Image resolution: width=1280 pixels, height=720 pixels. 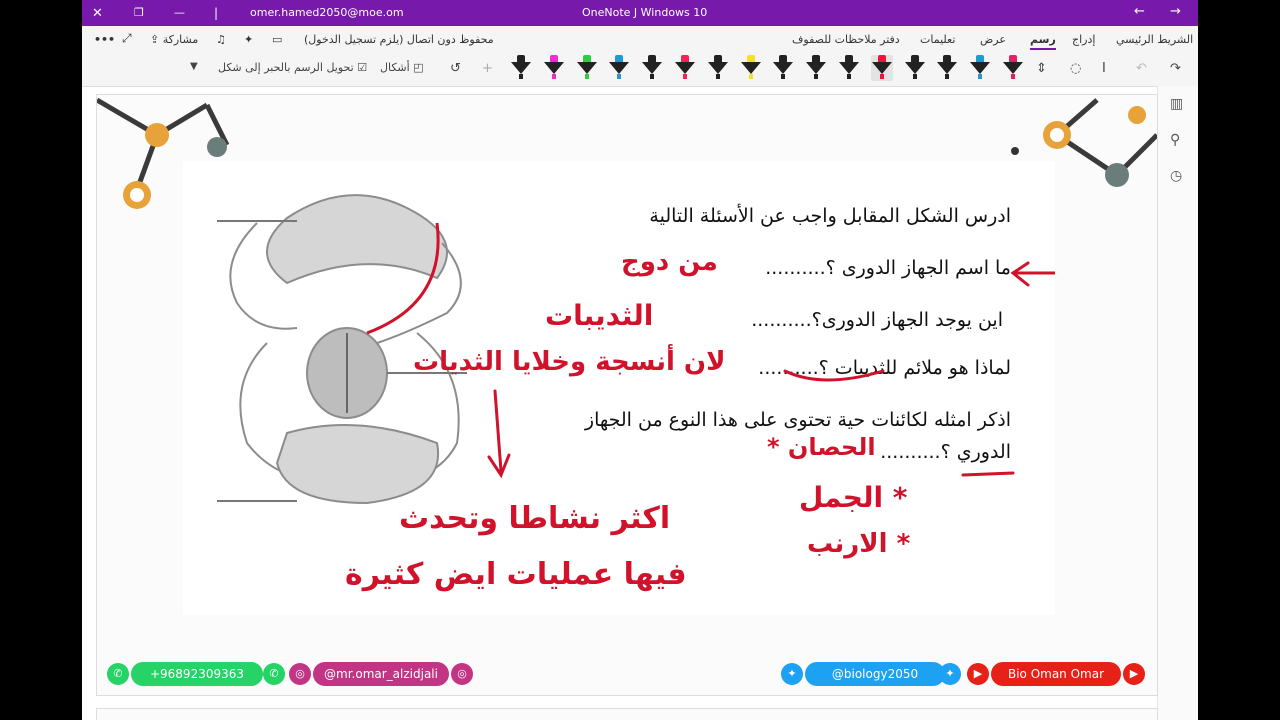 I want to click on account-email: omer.hamed2050@moe.om, so click(x=327, y=12).